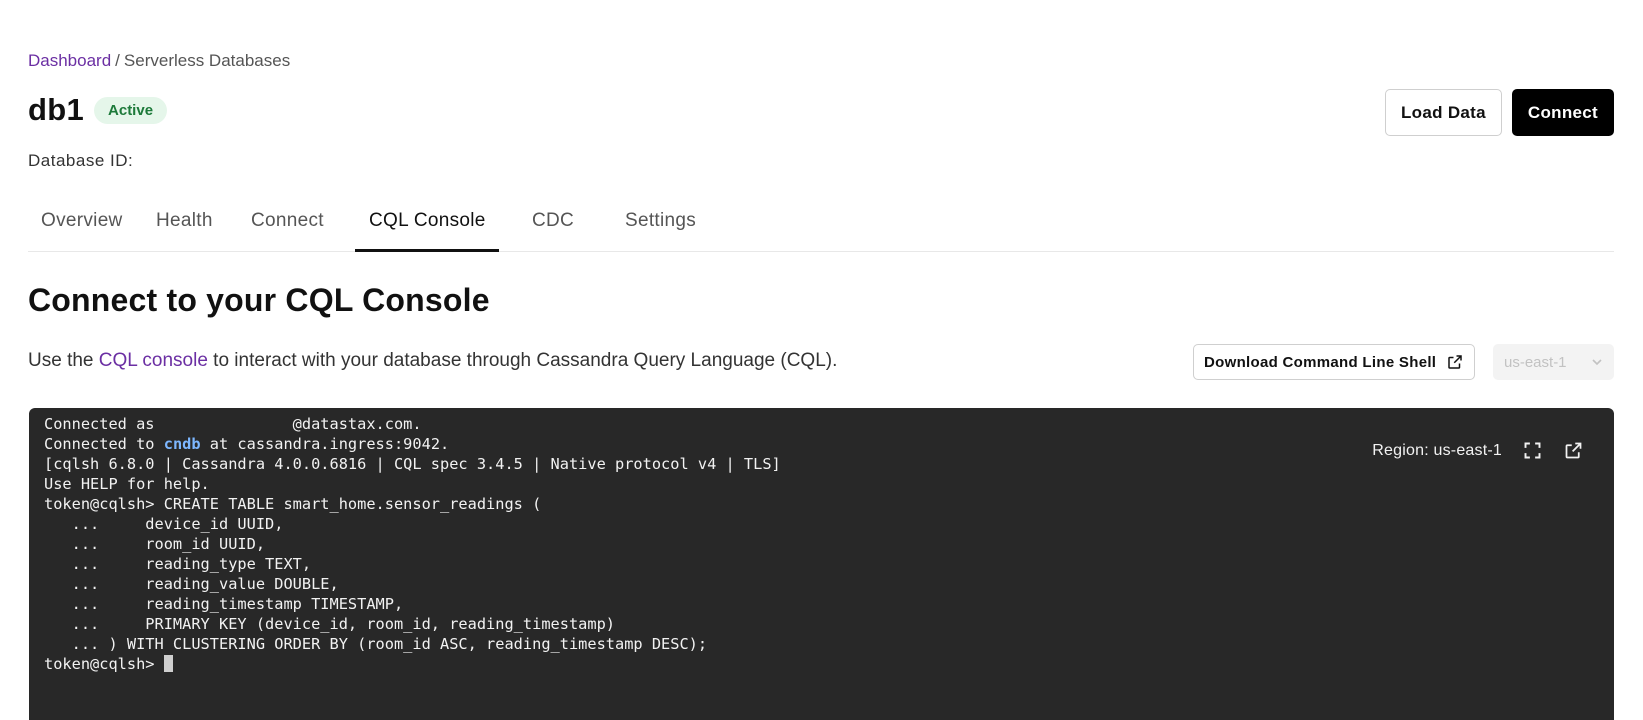 Image resolution: width=1643 pixels, height=720 pixels. What do you see at coordinates (287, 221) in the screenshot?
I see `tab-connect: Connect` at bounding box center [287, 221].